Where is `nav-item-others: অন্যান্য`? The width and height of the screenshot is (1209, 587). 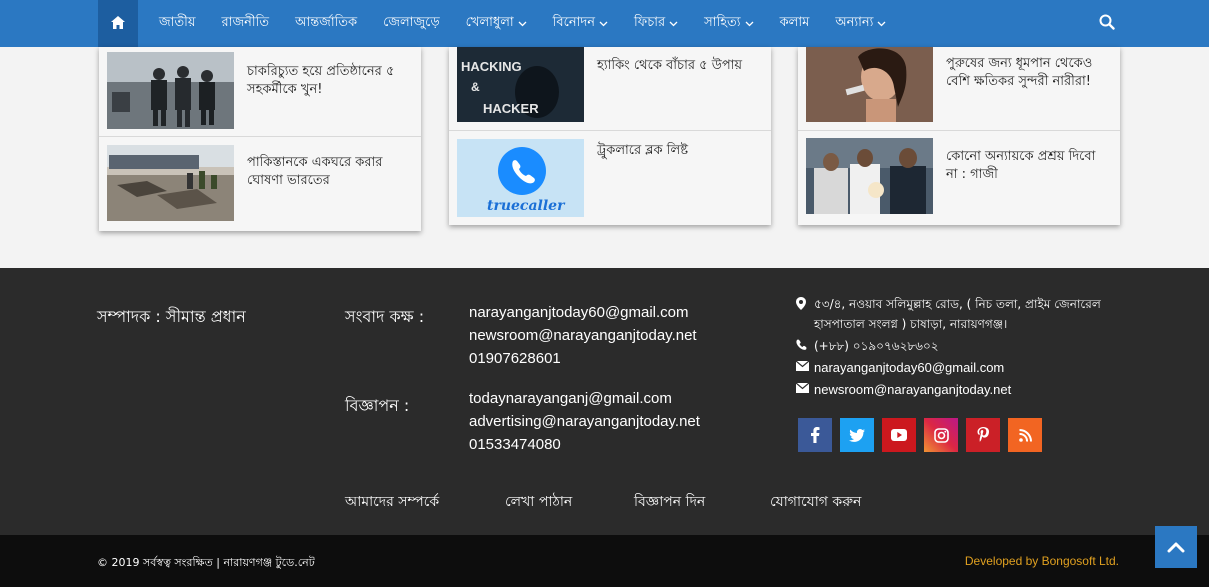 nav-item-others: অন্যান্য is located at coordinates (860, 23).